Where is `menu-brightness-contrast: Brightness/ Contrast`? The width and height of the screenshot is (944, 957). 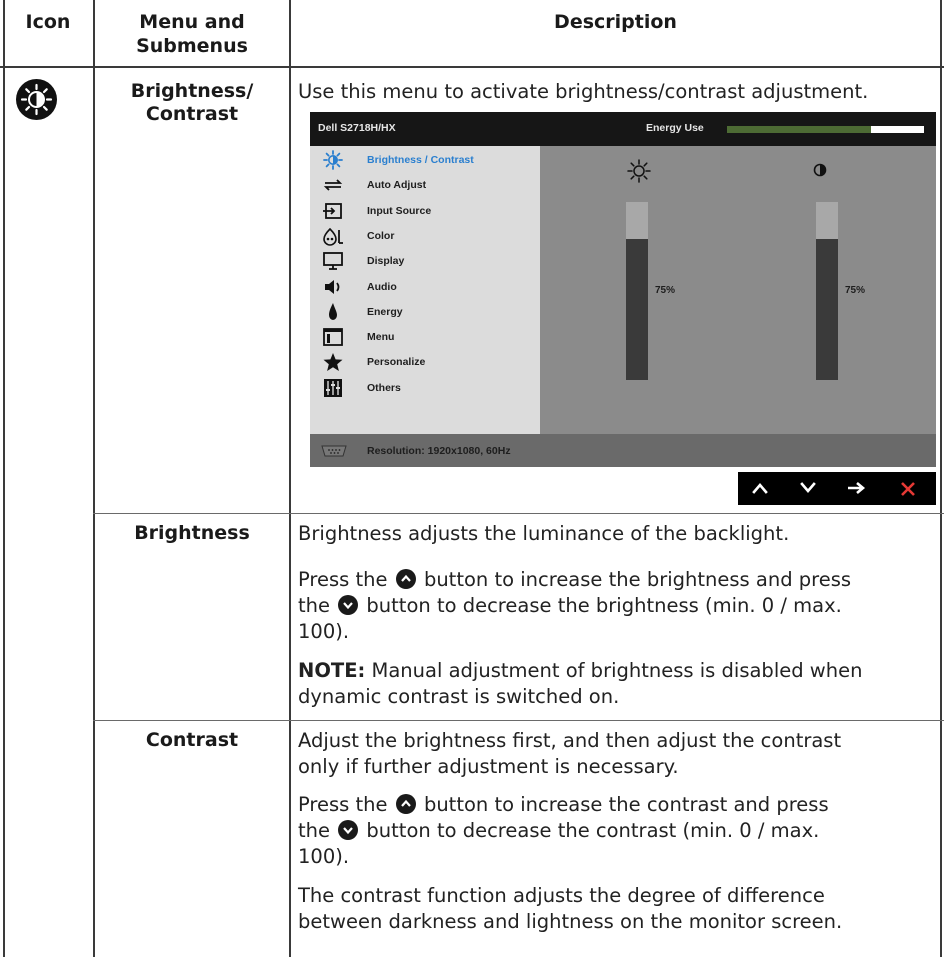 menu-brightness-contrast: Brightness/ Contrast is located at coordinates (192, 103).